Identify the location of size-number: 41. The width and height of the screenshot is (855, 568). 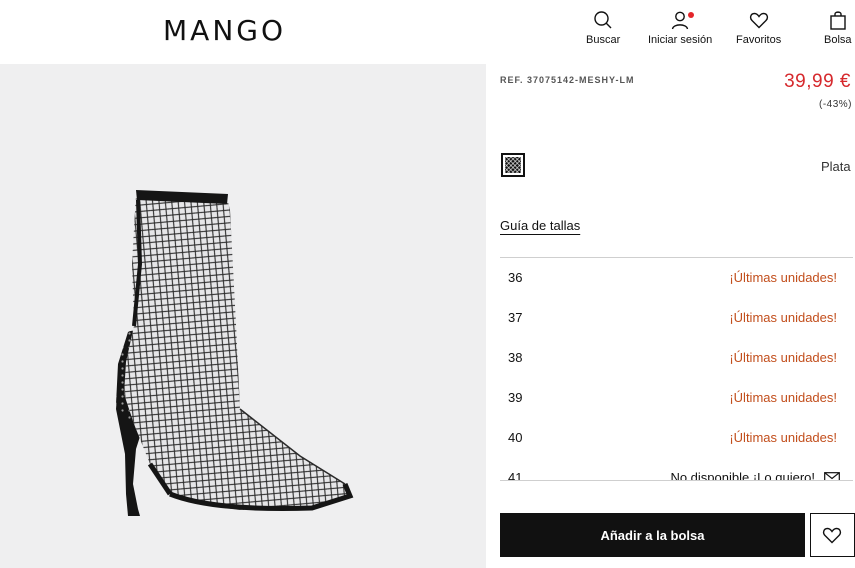
(515, 475).